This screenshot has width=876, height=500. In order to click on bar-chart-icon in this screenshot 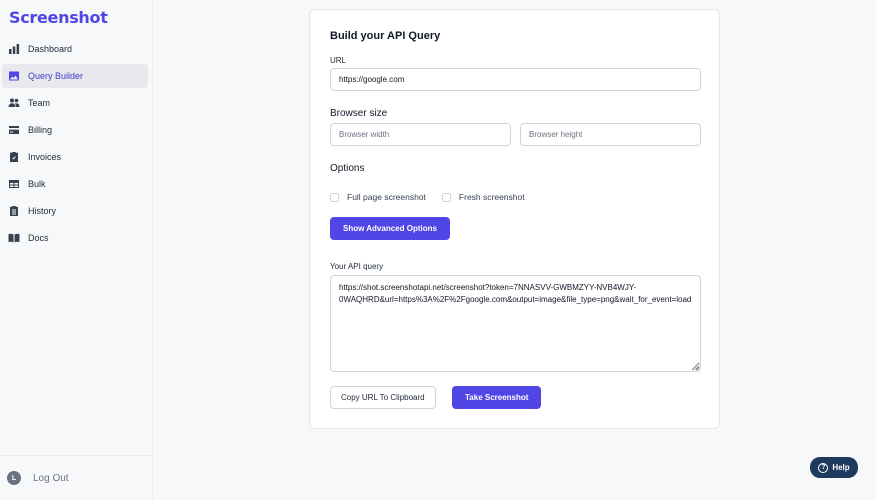, I will do `click(14, 49)`.